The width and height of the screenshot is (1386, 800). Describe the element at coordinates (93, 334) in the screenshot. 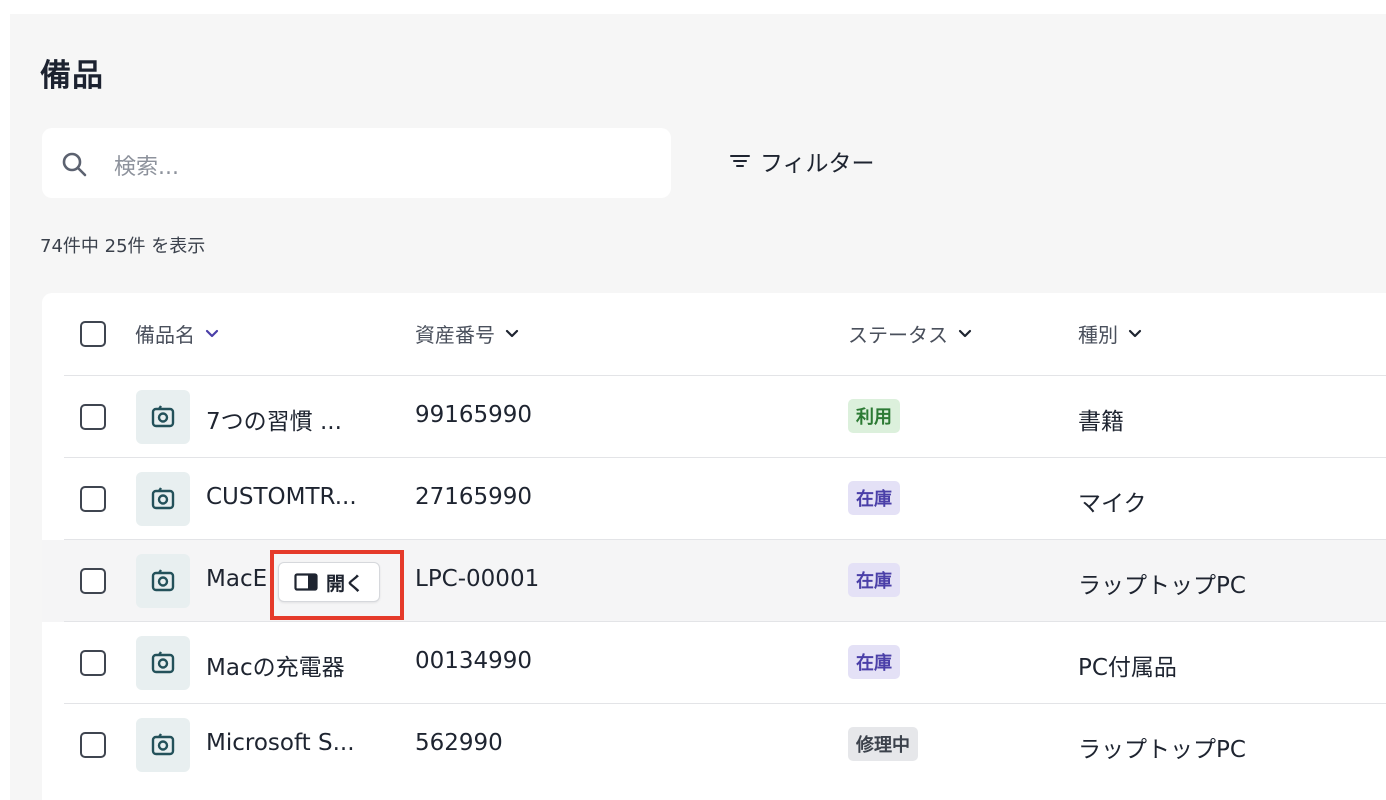

I see `select-all-checkbox` at that location.